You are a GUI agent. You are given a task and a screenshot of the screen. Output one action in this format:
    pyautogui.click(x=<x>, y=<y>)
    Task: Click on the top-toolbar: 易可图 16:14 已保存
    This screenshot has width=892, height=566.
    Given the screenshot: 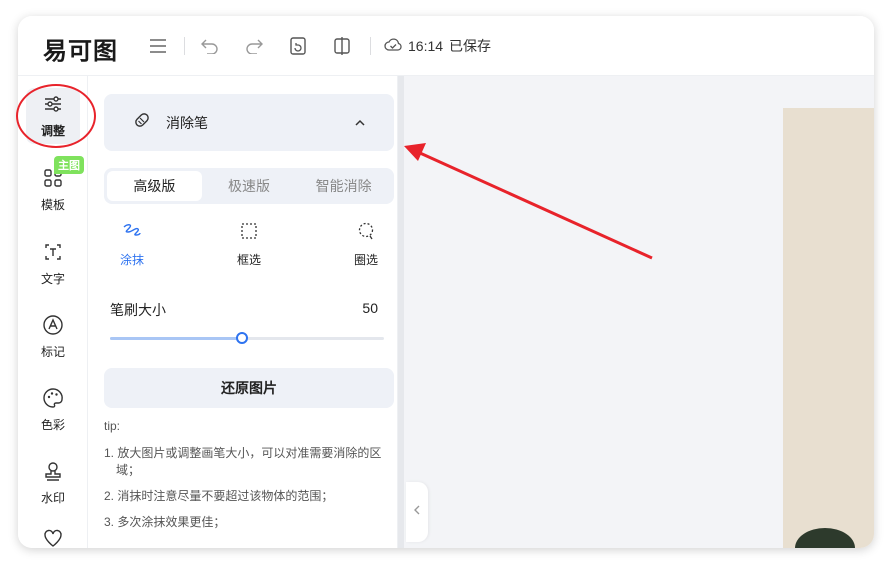 What is the action you would take?
    pyautogui.click(x=446, y=46)
    